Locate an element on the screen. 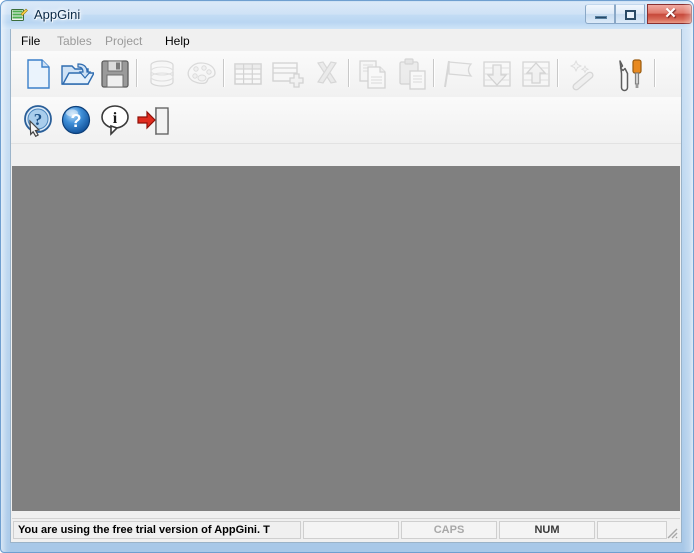  palette-icon is located at coordinates (201, 73).